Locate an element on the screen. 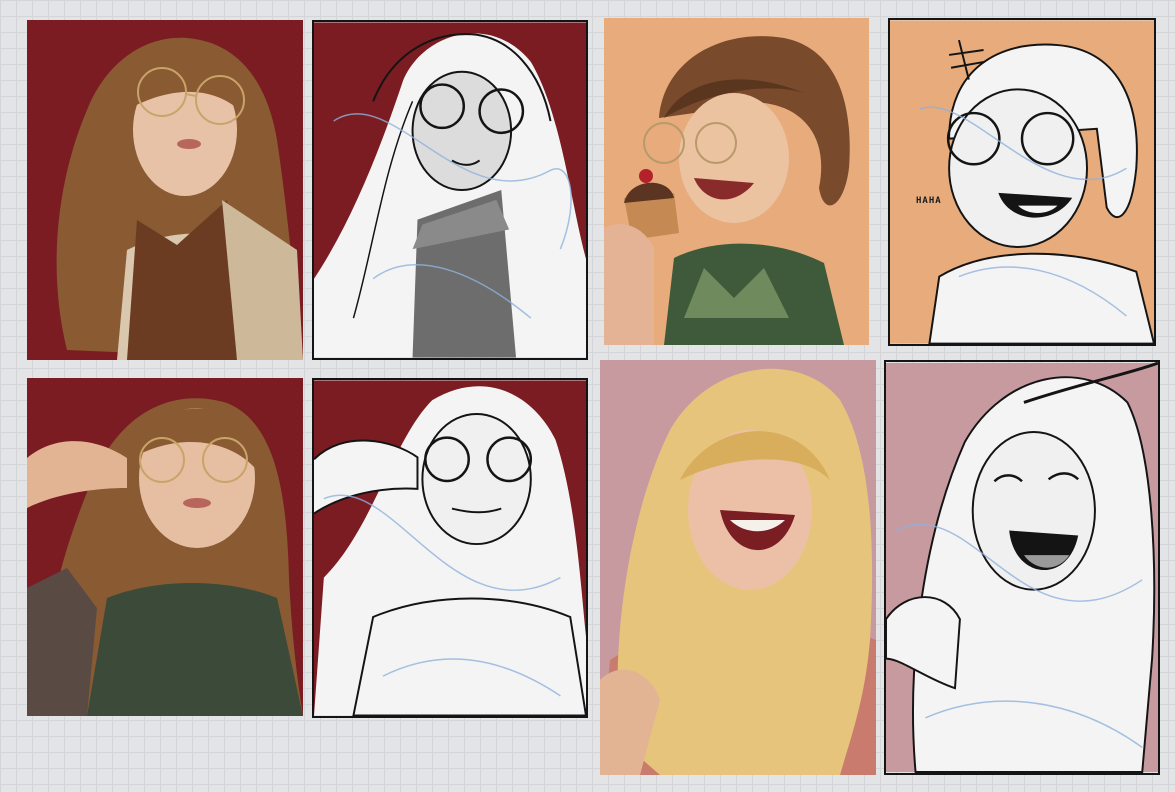  sketch-blonde-laughing-art is located at coordinates (1022, 567).